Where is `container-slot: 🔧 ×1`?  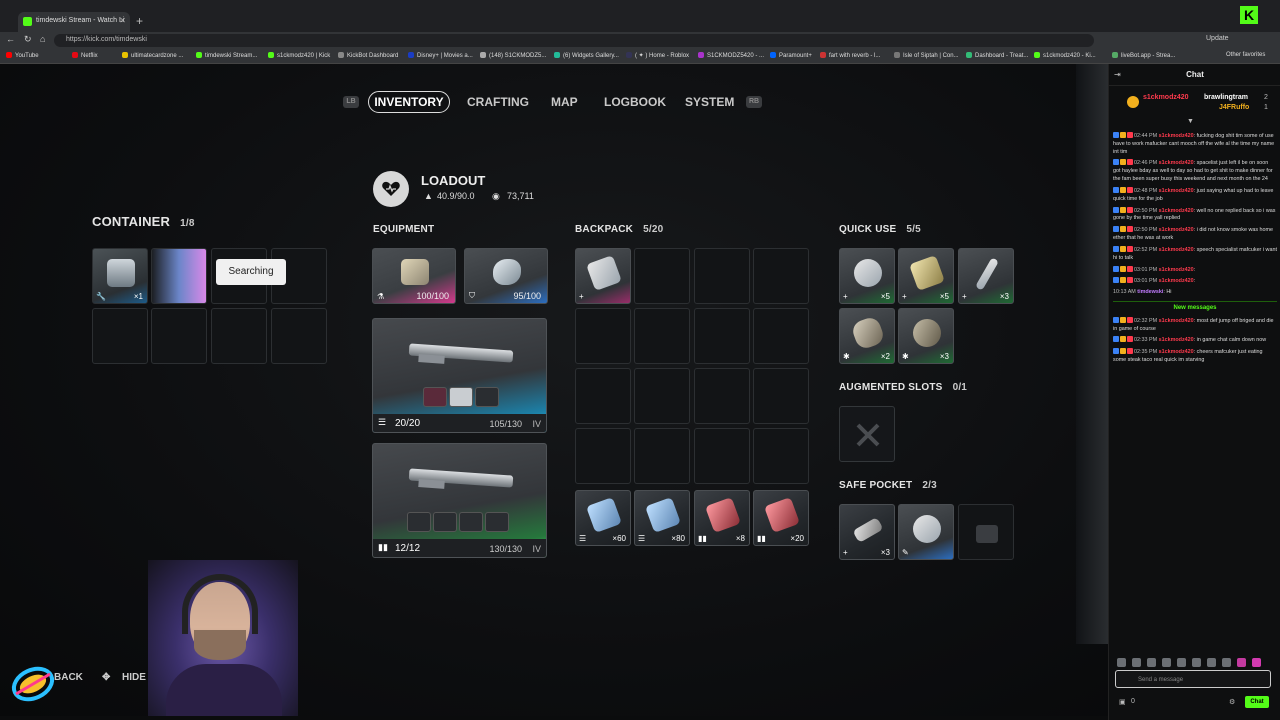 container-slot: 🔧 ×1 is located at coordinates (120, 276).